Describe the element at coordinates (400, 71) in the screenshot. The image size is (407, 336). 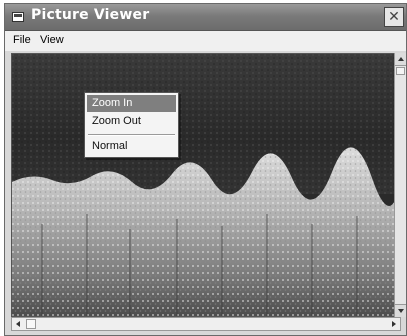
I see `vertical-scroll-thumb` at that location.